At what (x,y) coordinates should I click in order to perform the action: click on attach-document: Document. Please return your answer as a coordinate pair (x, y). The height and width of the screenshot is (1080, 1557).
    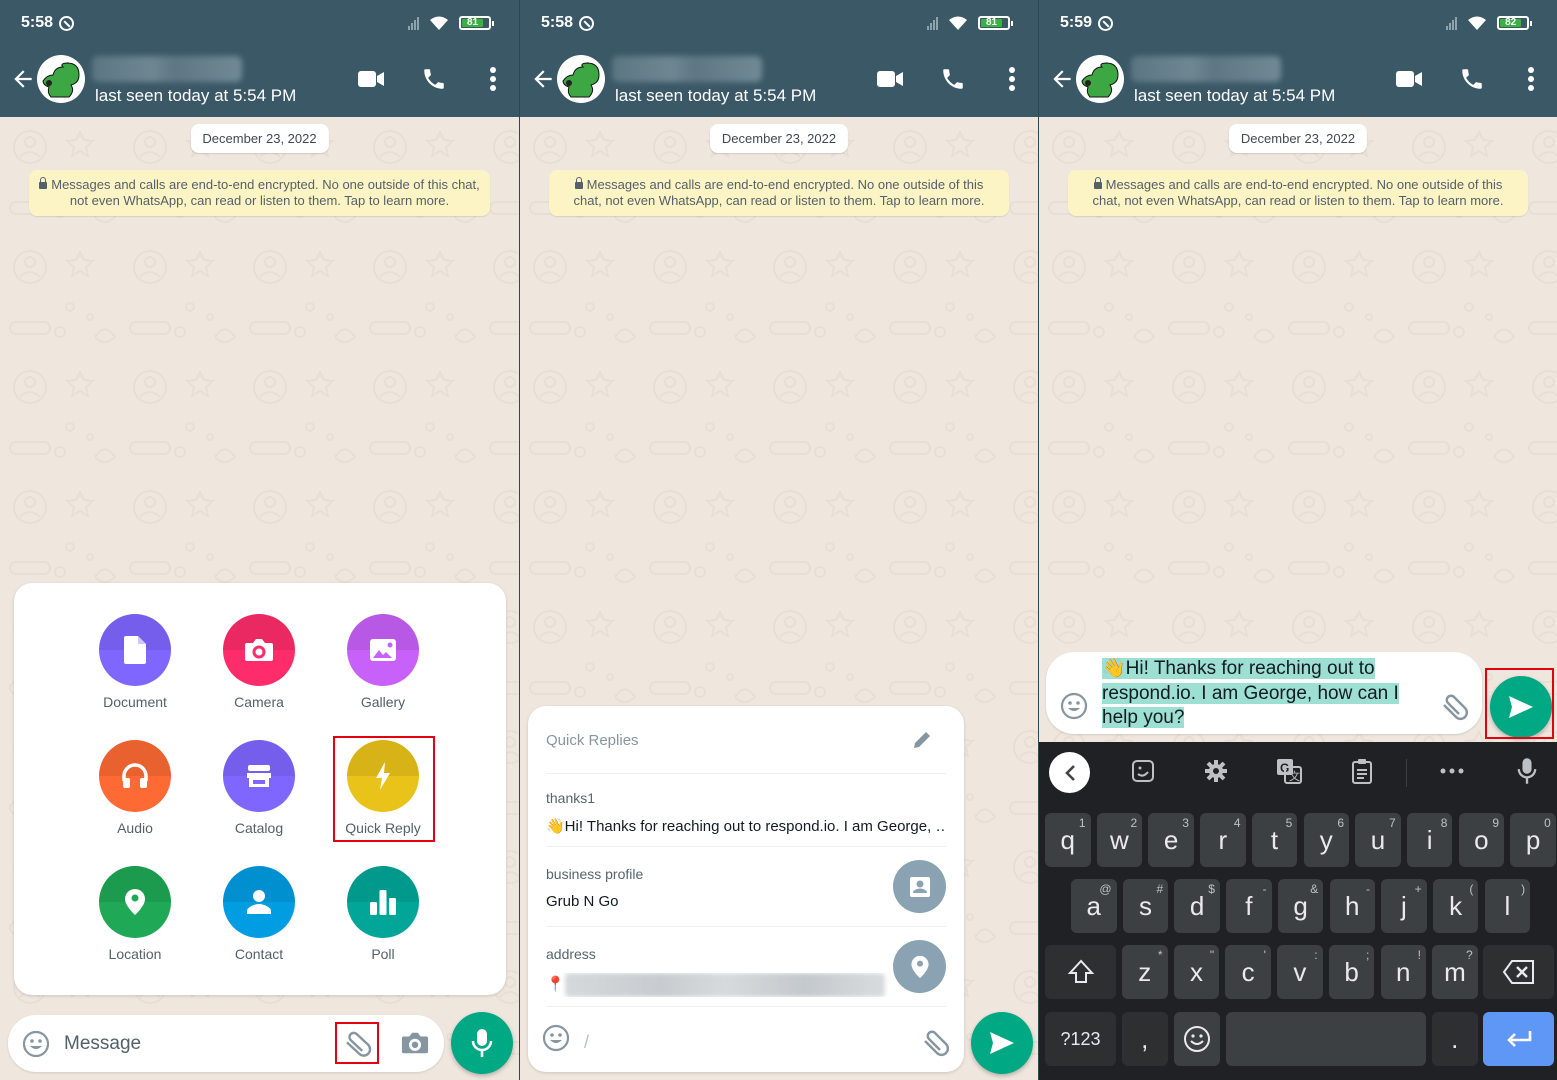
    Looking at the image, I should click on (135, 662).